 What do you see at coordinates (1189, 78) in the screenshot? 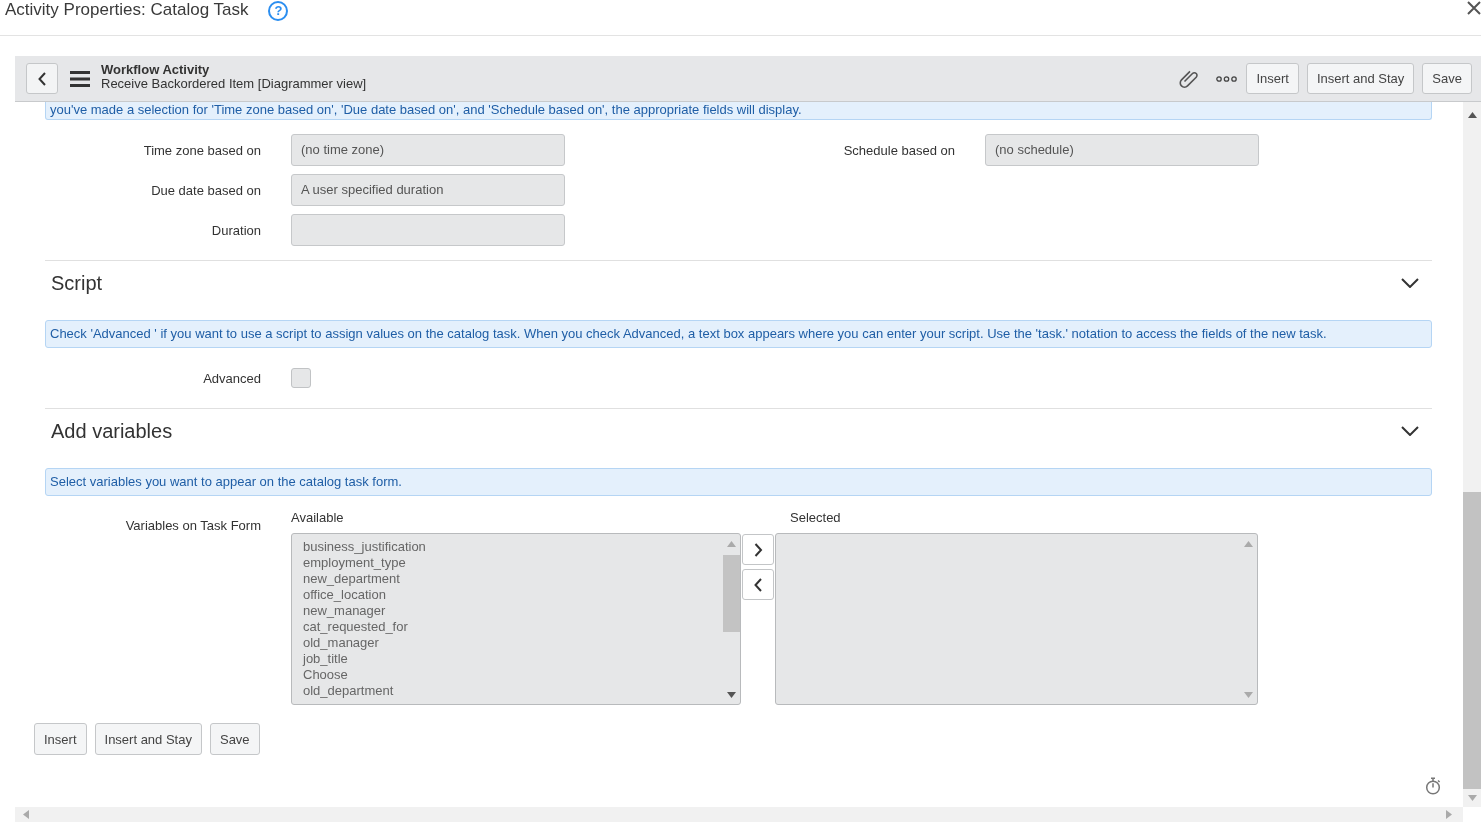
I see `paperclip-icon` at bounding box center [1189, 78].